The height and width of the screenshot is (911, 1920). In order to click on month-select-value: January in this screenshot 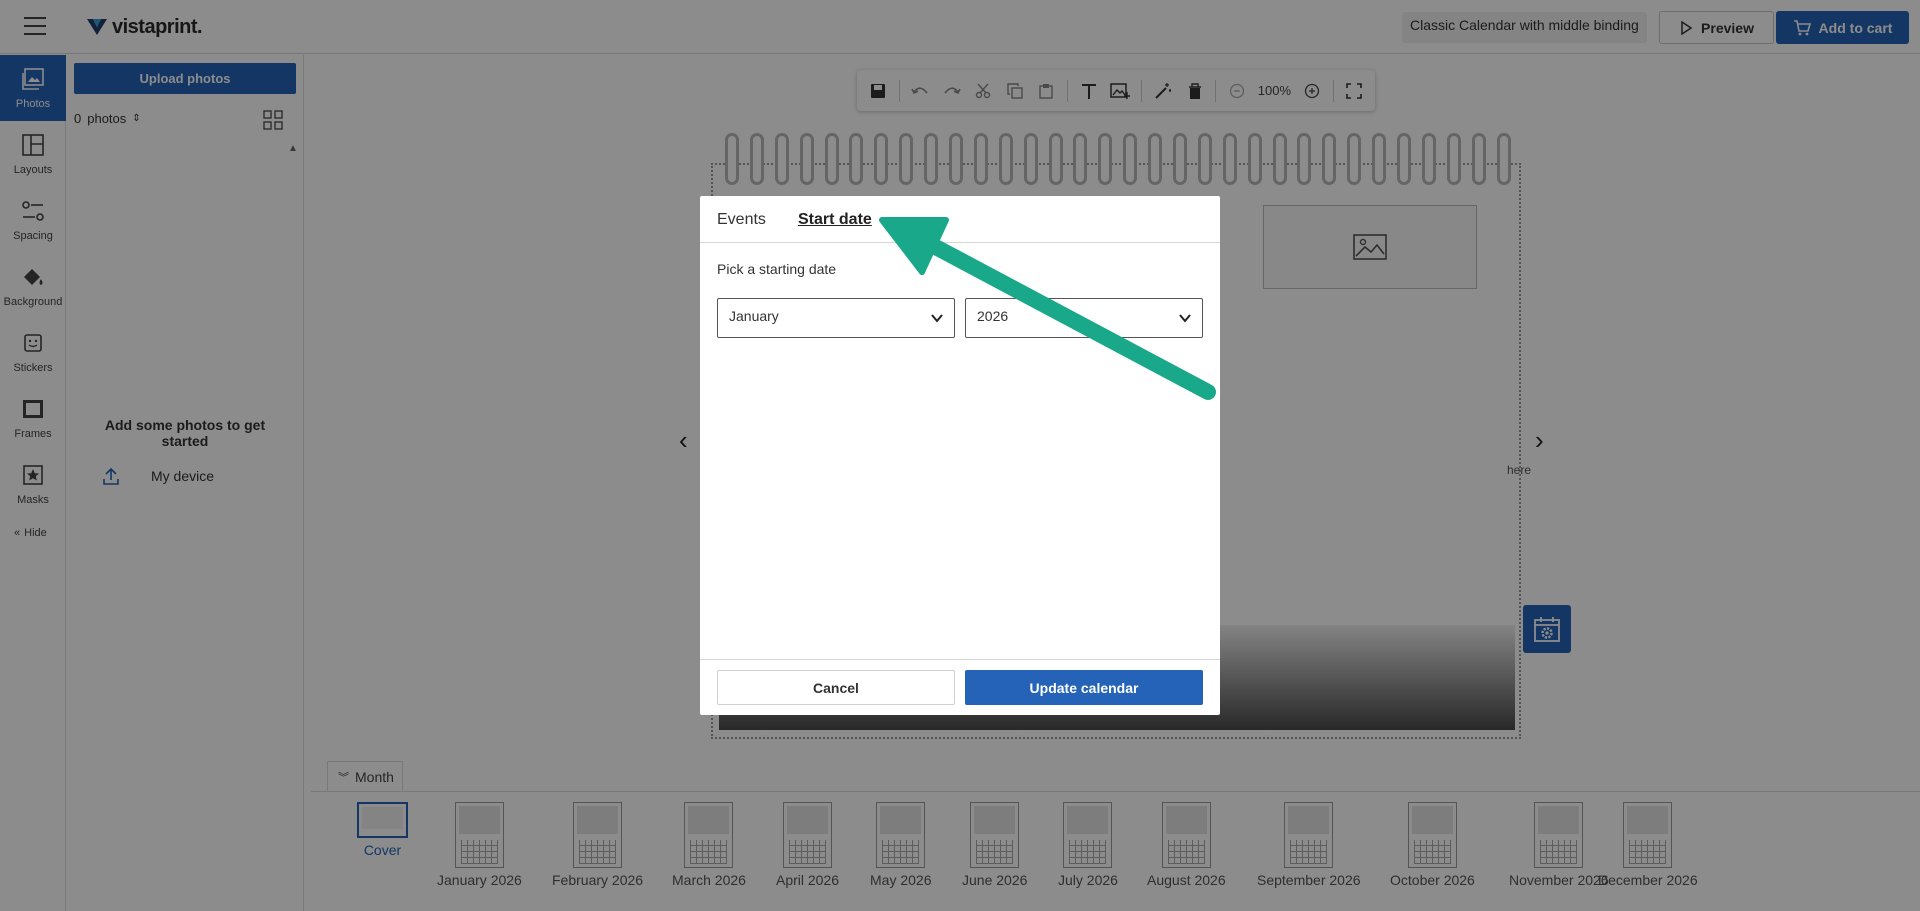, I will do `click(754, 316)`.